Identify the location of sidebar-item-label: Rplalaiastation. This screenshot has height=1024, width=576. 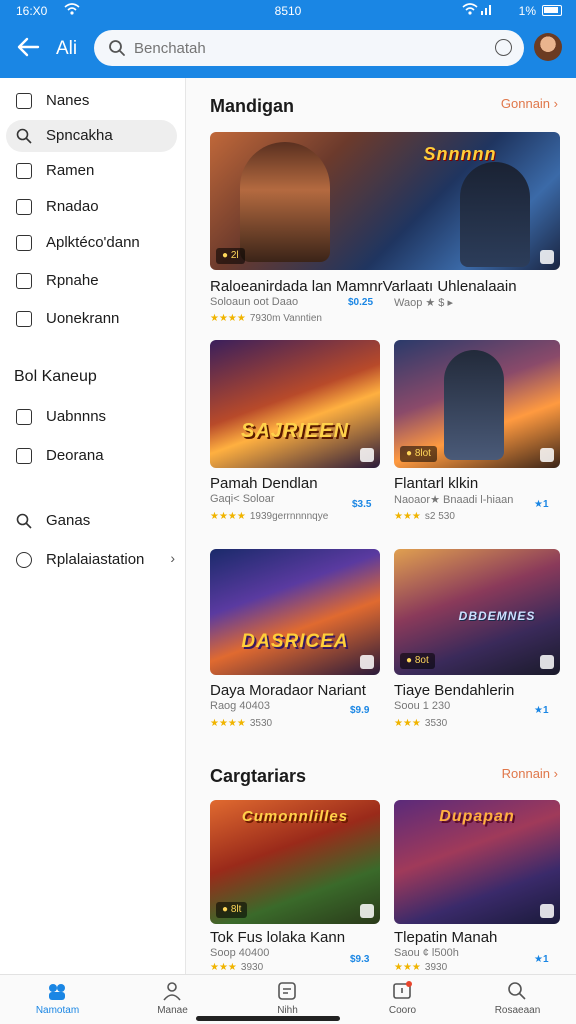
(95, 559).